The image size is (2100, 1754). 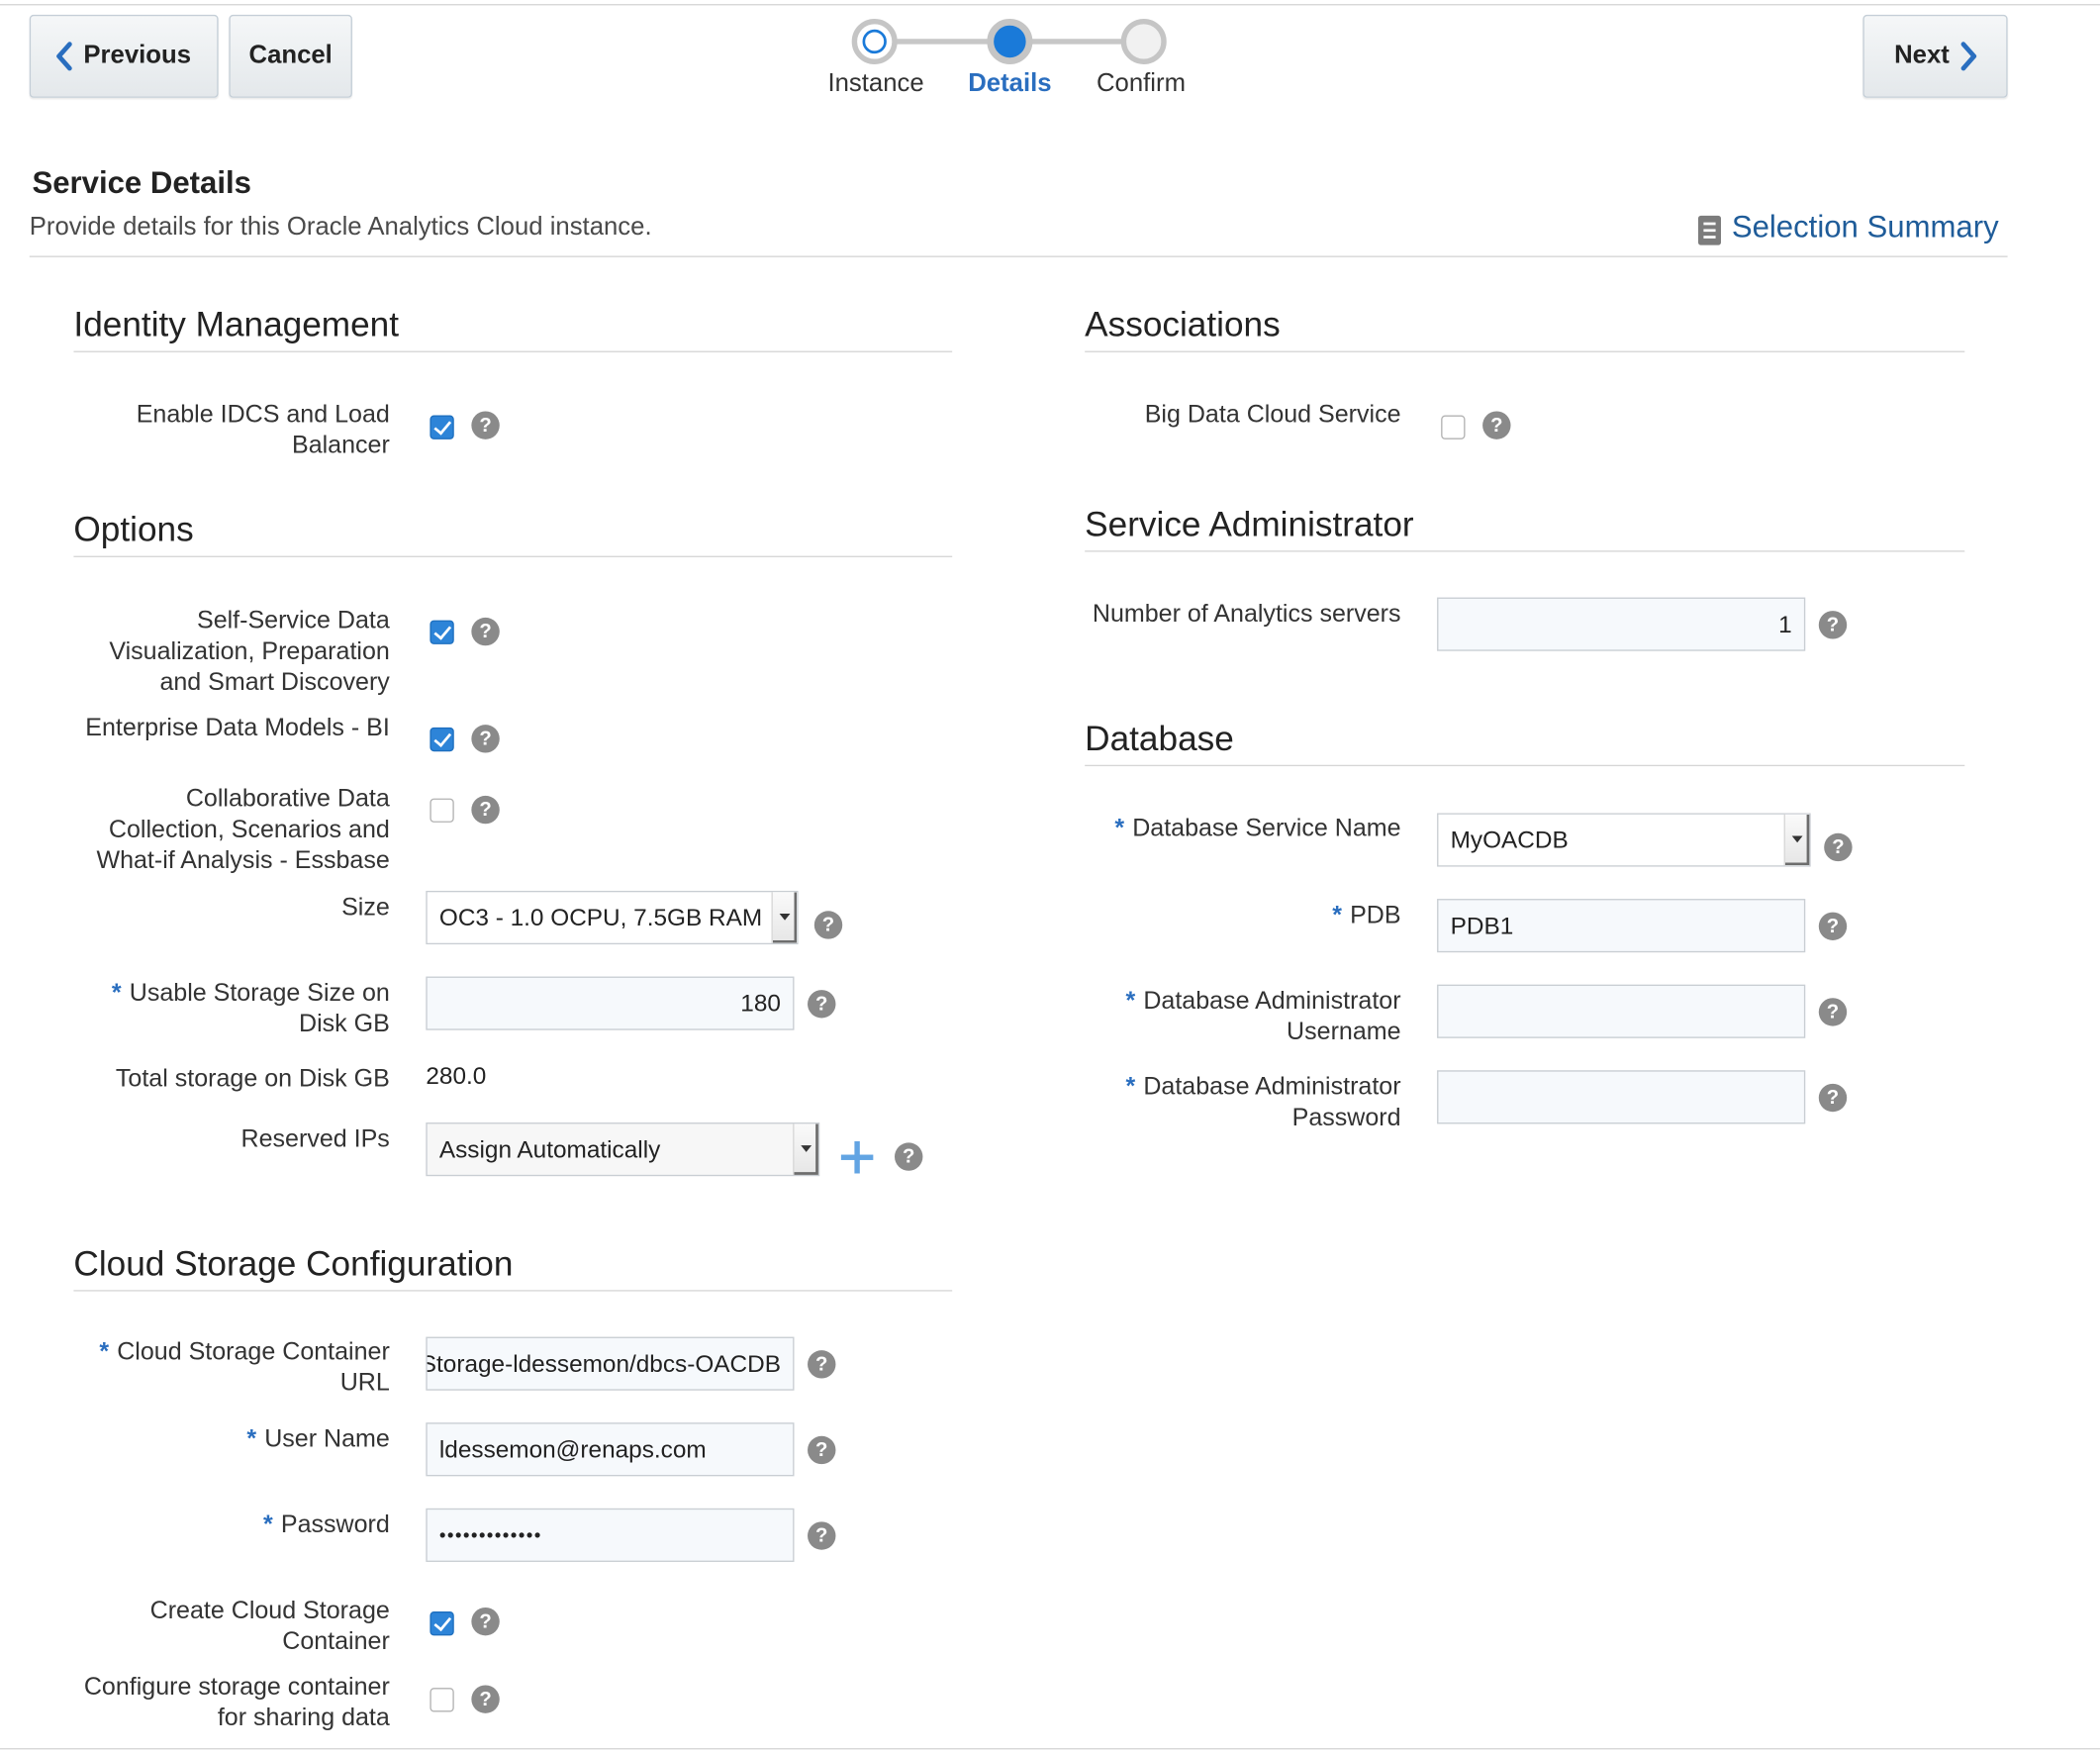 I want to click on idcs-checkbox, so click(x=442, y=427).